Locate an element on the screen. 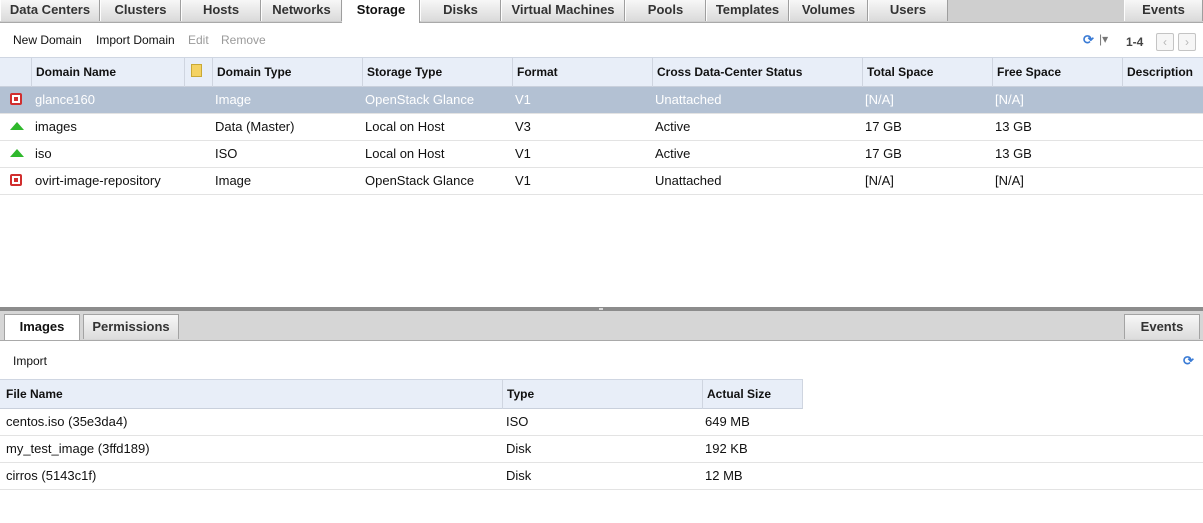 This screenshot has width=1203, height=523. col-domain-name: Domain Name is located at coordinates (107, 72).